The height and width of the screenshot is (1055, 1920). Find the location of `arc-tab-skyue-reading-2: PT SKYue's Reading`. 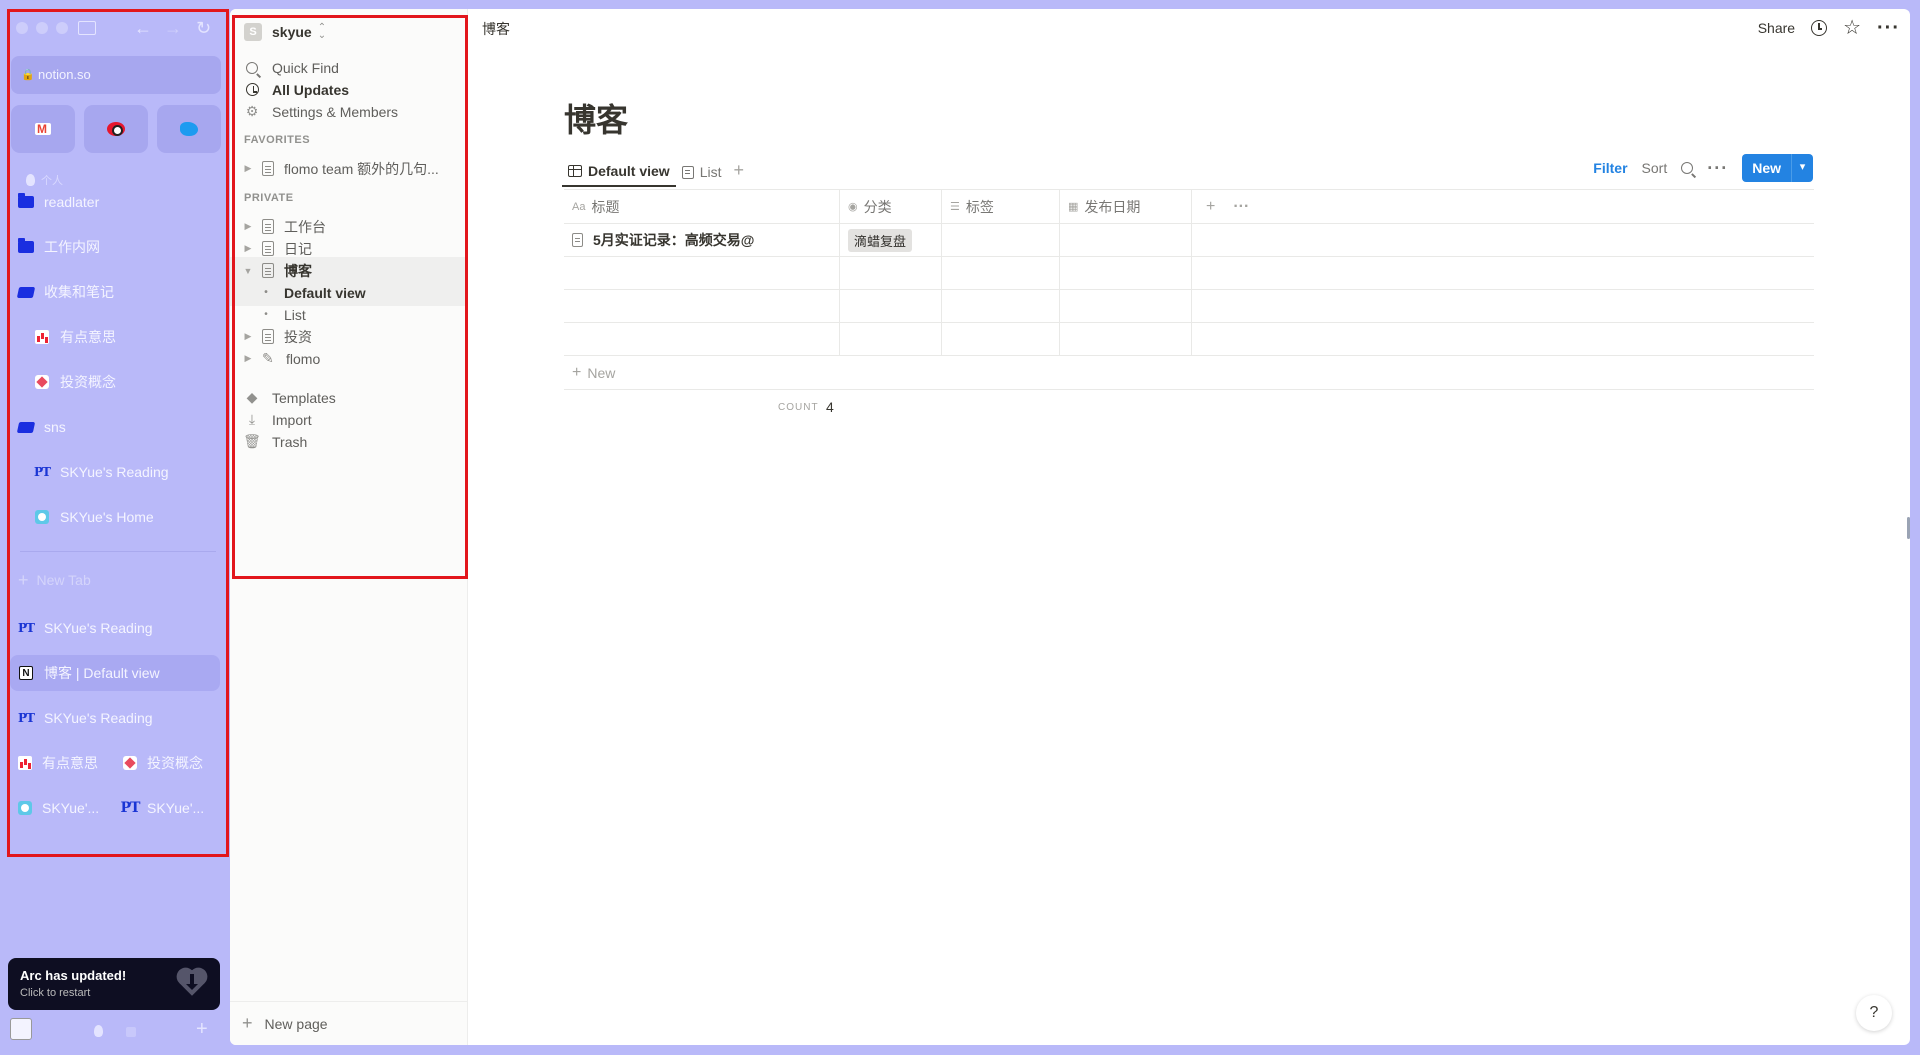

arc-tab-skyue-reading-2: PT SKYue's Reading is located at coordinates (115, 718).